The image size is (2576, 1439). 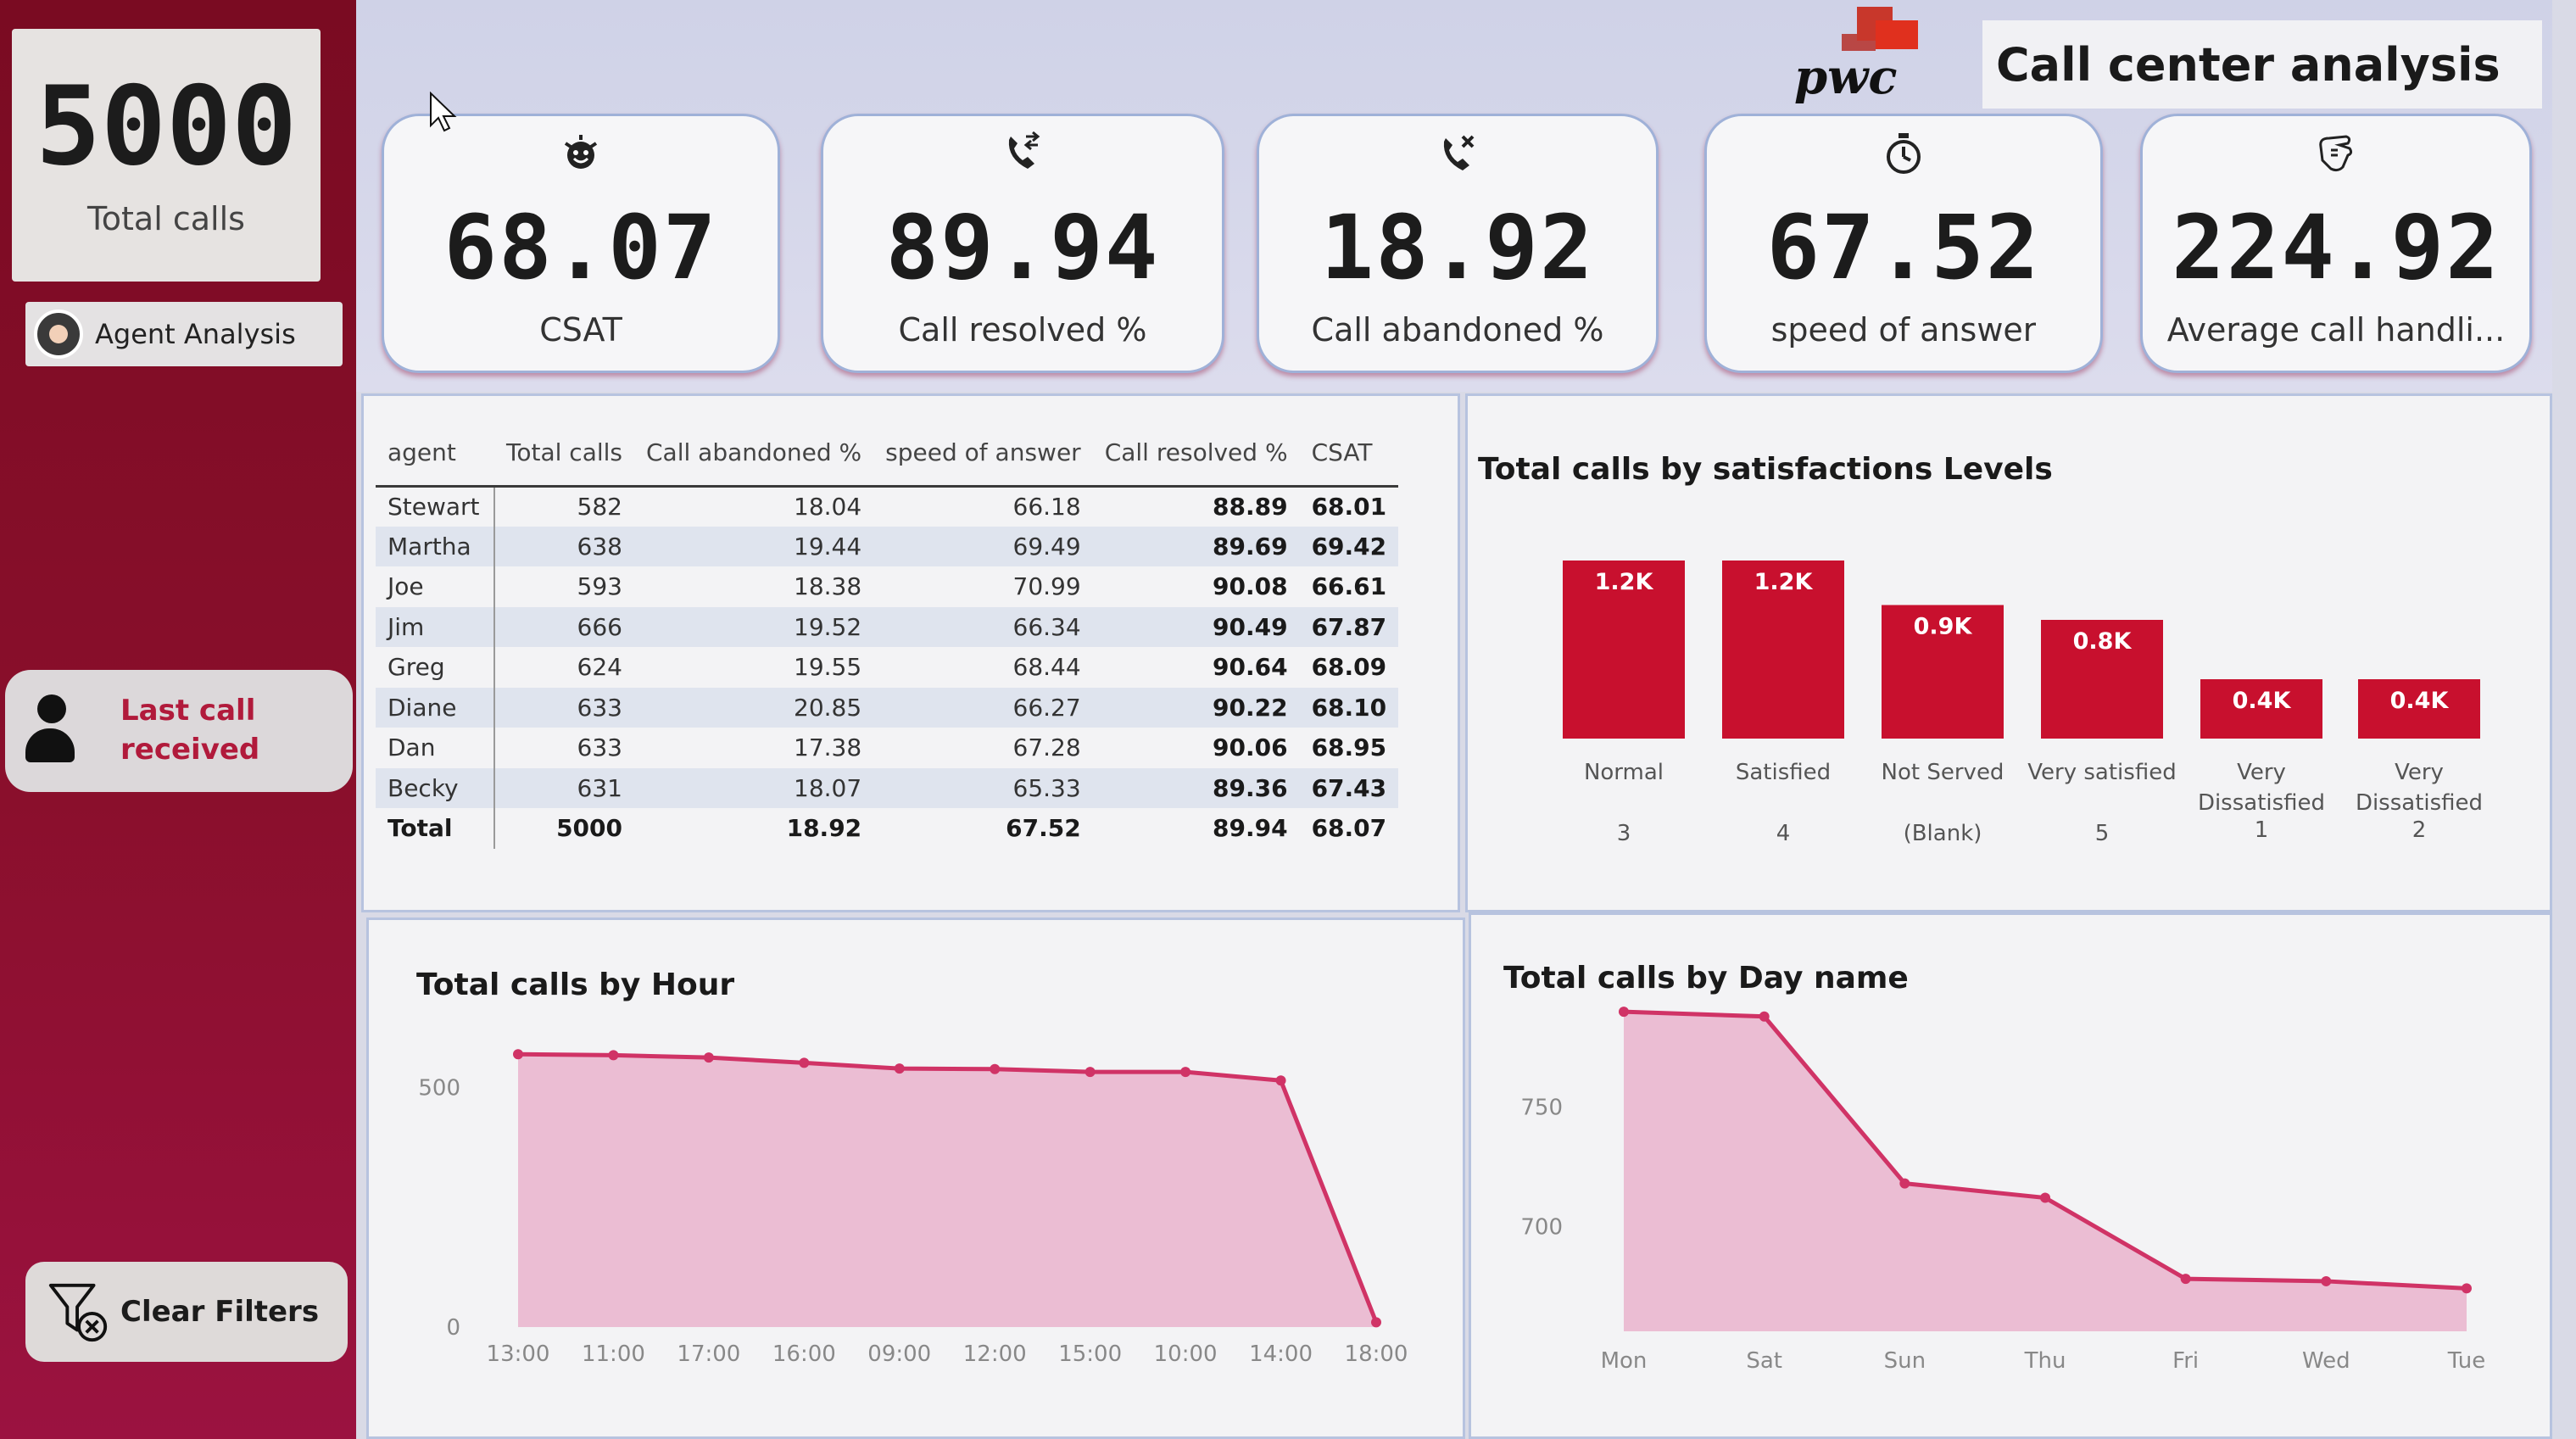 I want to click on table-cell: 67.43, so click(x=1349, y=787).